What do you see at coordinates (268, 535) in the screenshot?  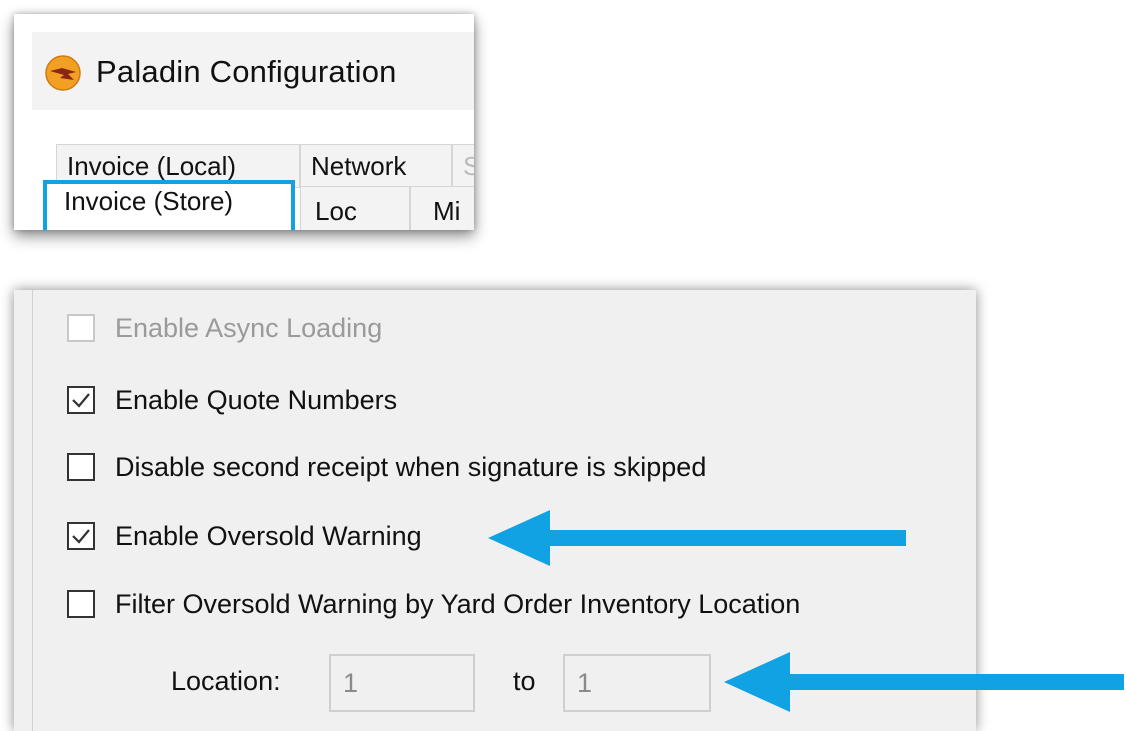 I see `enable-oversold-warning-label: Enable Oversold Warning` at bounding box center [268, 535].